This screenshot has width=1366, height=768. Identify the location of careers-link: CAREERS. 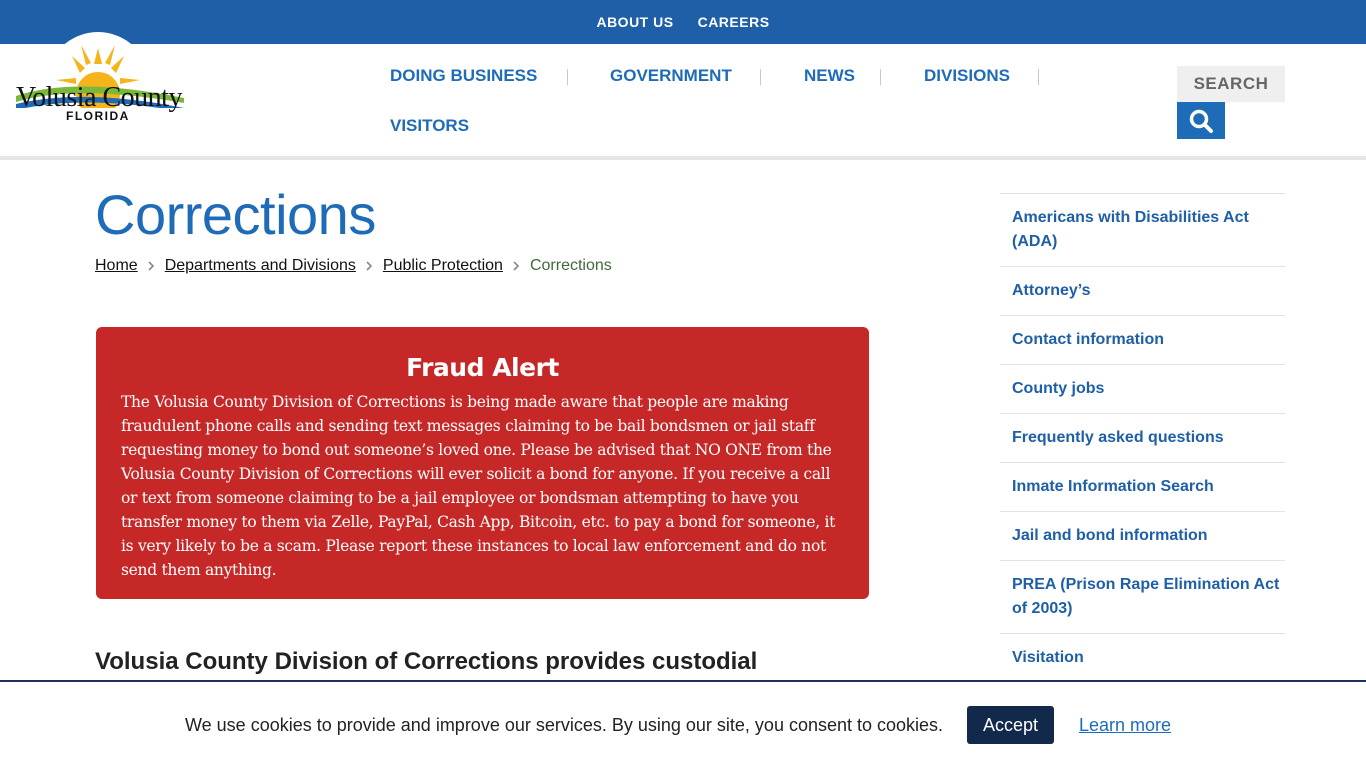
(734, 22).